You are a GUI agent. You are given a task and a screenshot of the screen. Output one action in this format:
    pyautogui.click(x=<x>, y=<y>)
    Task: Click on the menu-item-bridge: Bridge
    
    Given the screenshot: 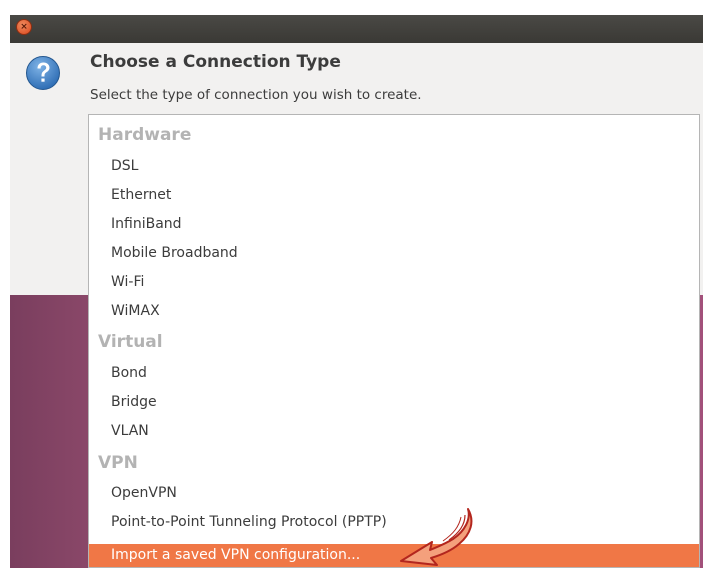 What is the action you would take?
    pyautogui.click(x=134, y=402)
    